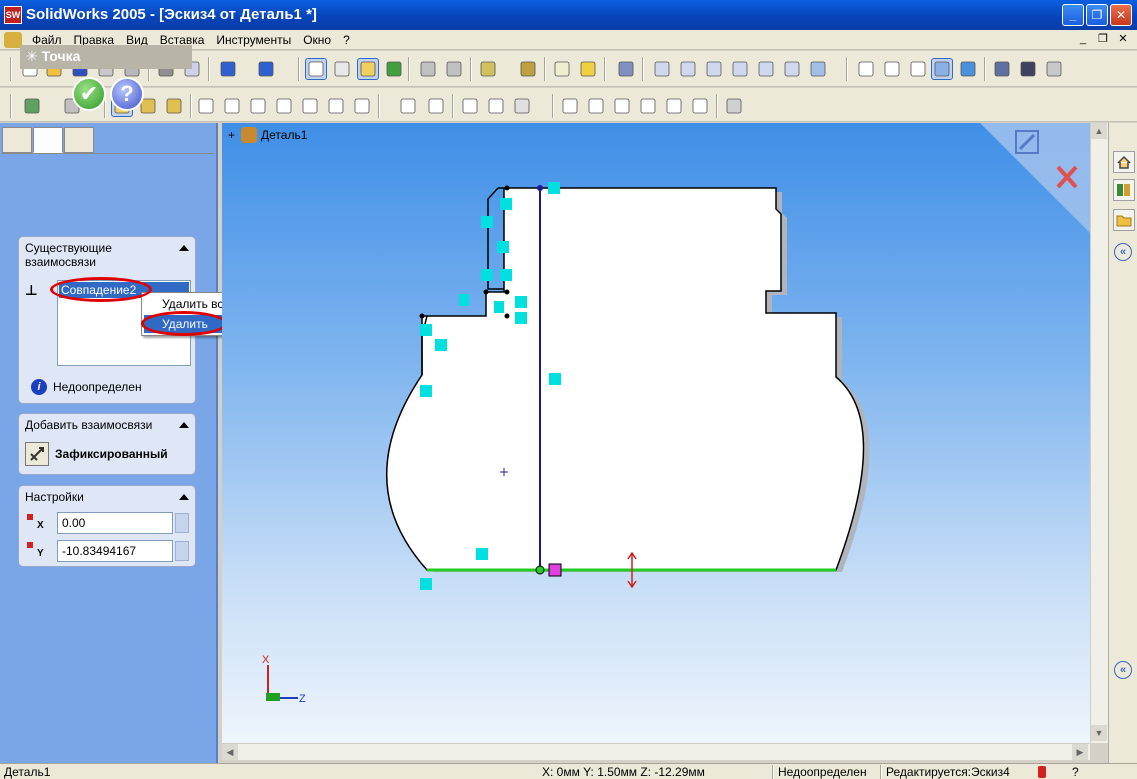  What do you see at coordinates (674, 106) in the screenshot?
I see `circular-pattern-icon` at bounding box center [674, 106].